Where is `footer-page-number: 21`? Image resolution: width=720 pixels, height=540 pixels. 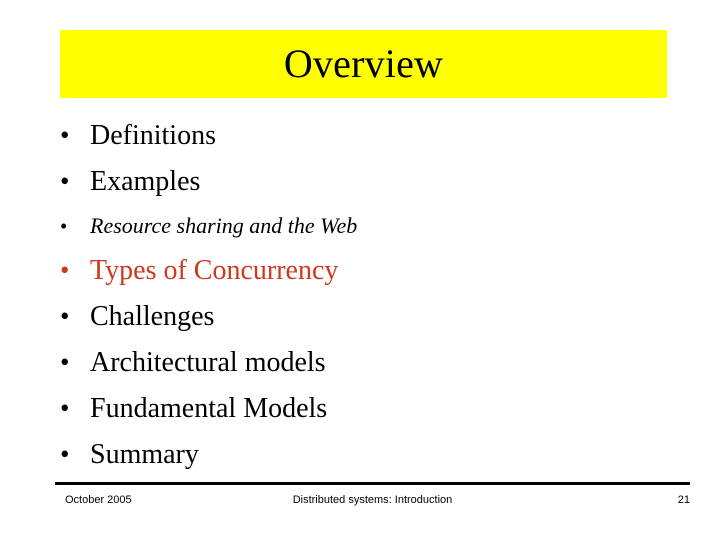 footer-page-number: 21 is located at coordinates (683, 500).